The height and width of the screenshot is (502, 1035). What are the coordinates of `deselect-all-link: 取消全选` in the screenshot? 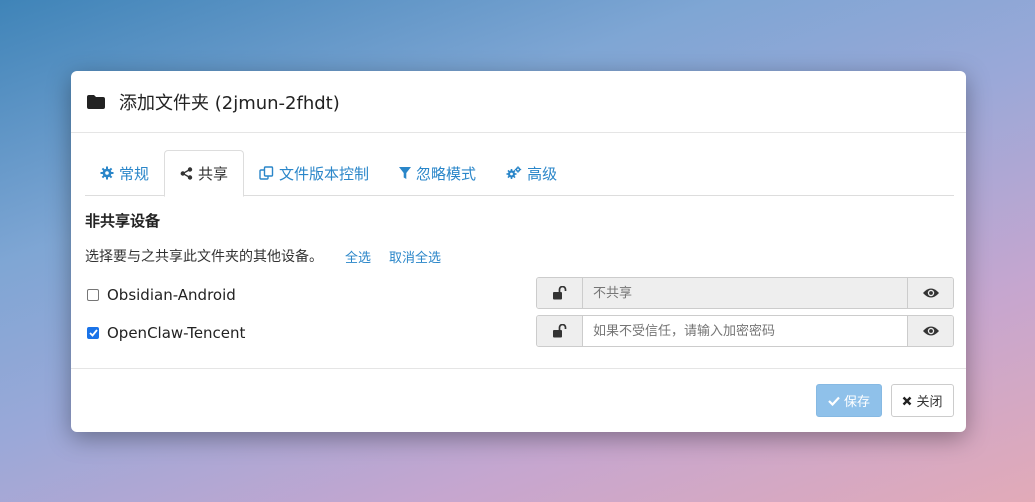 It's located at (415, 256).